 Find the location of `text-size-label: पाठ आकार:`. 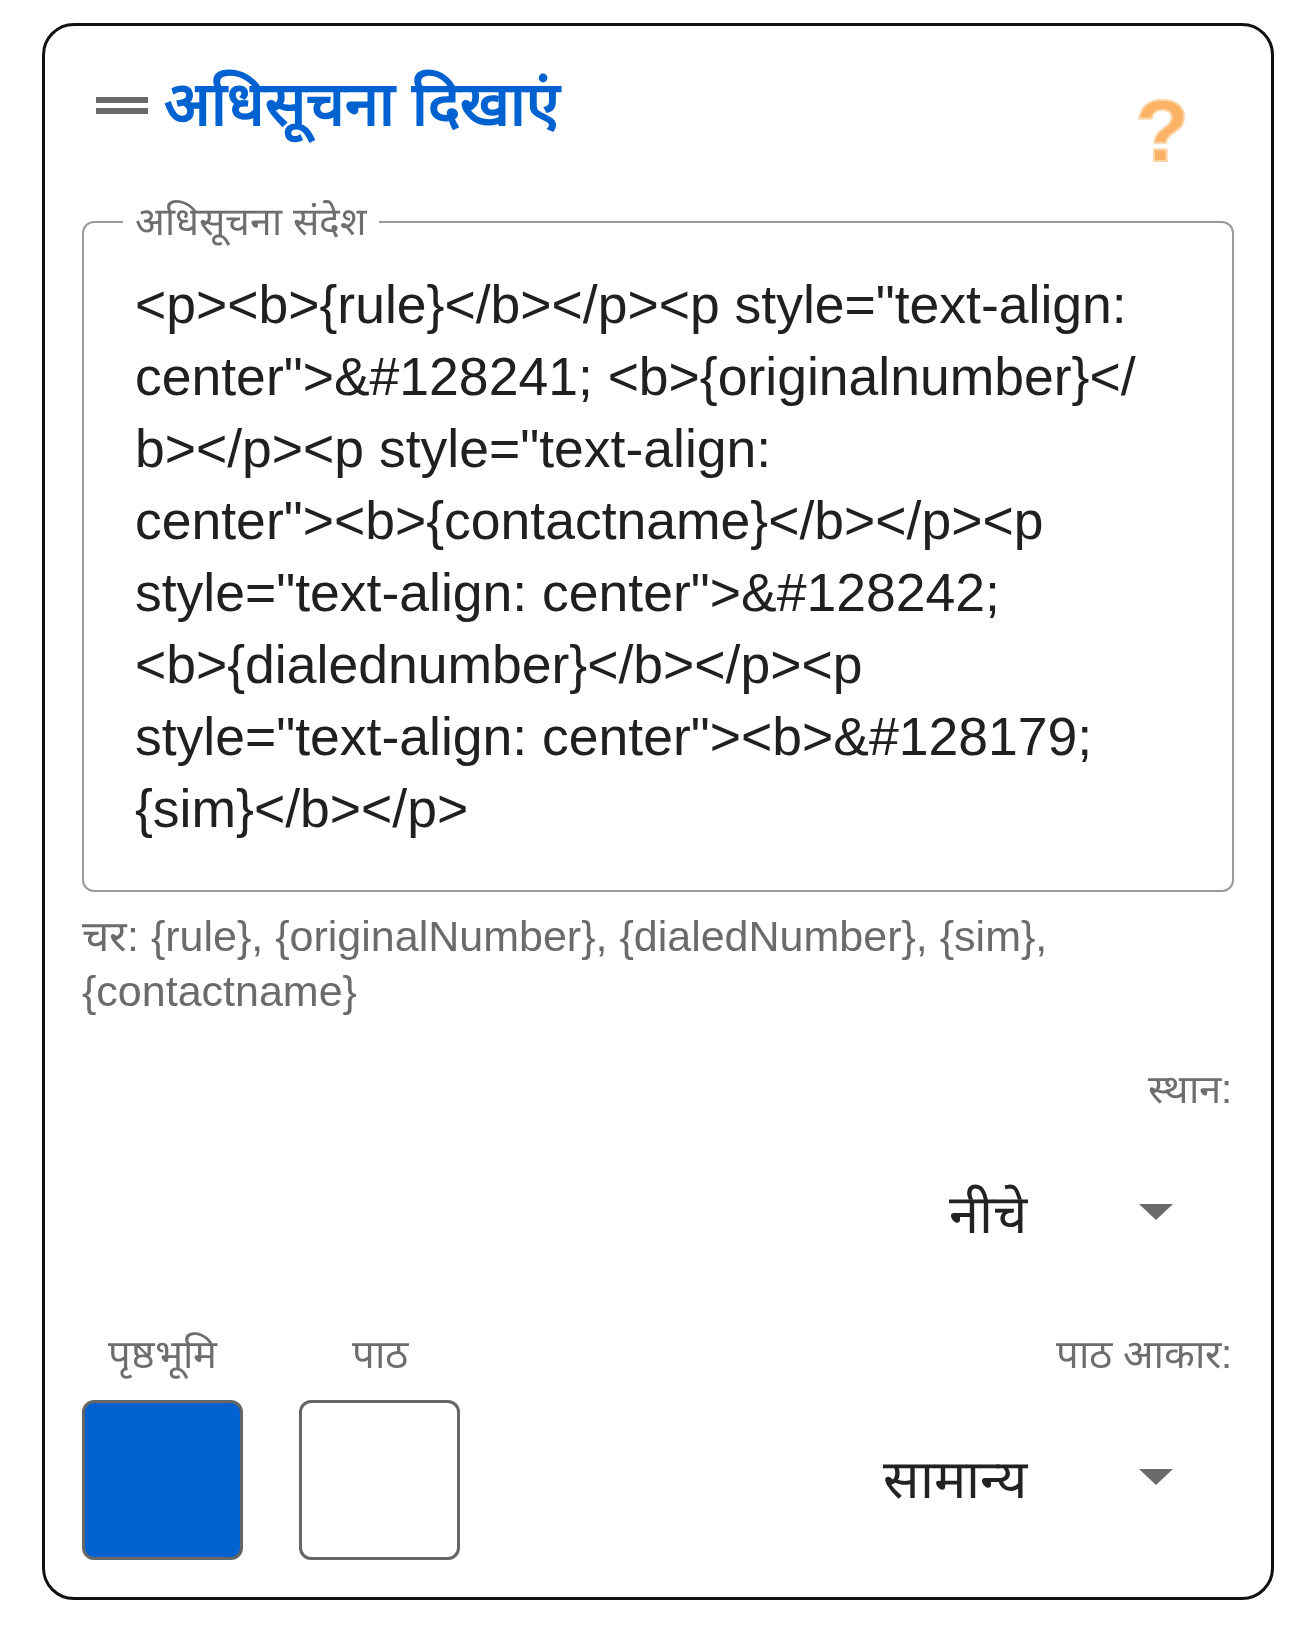

text-size-label: पाठ आकार: is located at coordinates (1143, 1354).